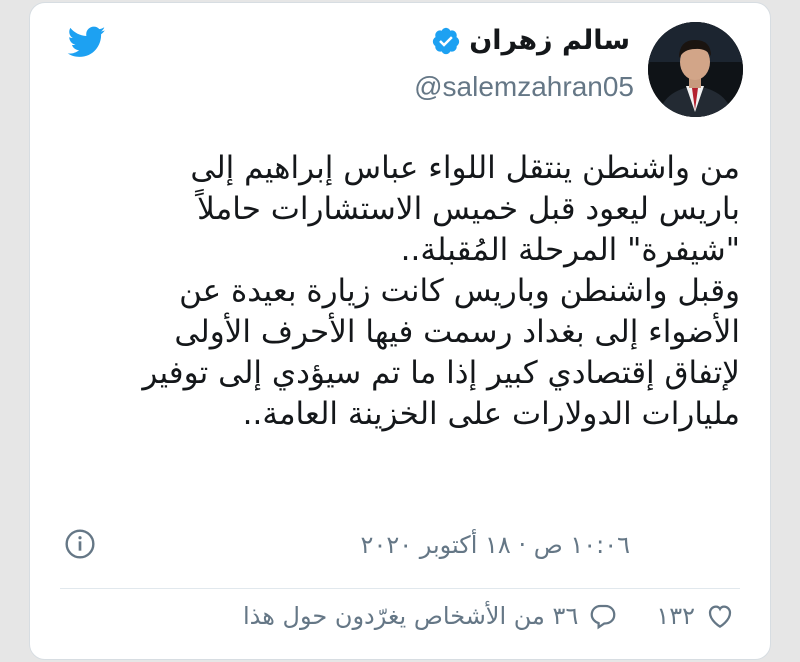 The image size is (800, 662). What do you see at coordinates (465, 168) in the screenshot?
I see `tweet-line: من واشنطن ينتقل اللواء عباس إبراهيم إلى` at bounding box center [465, 168].